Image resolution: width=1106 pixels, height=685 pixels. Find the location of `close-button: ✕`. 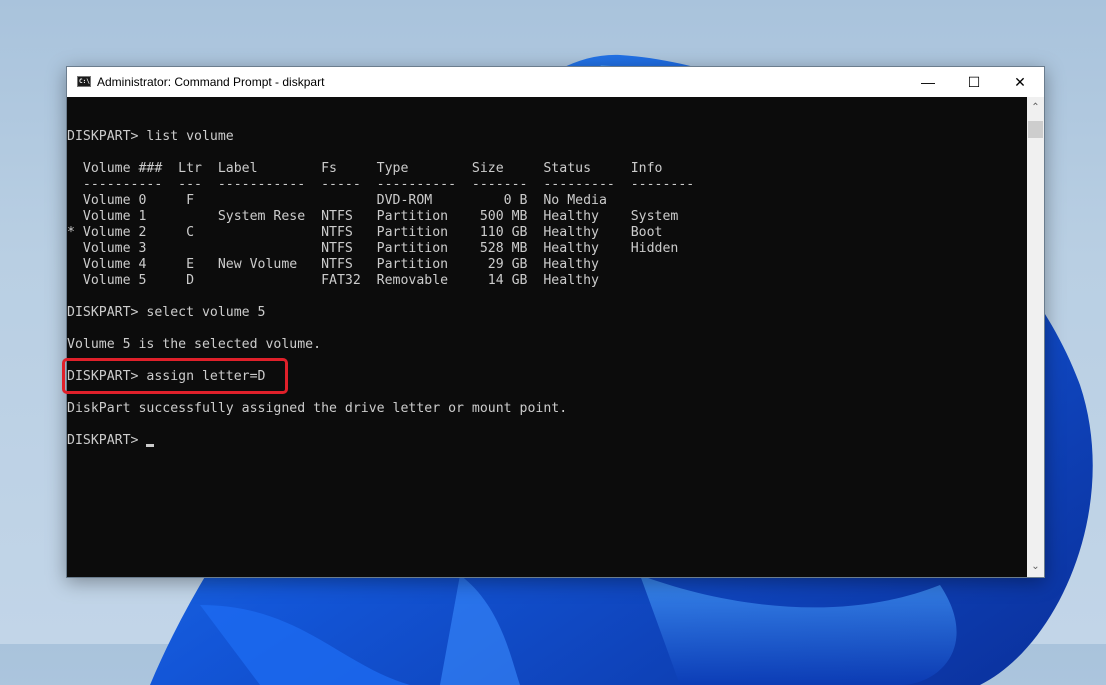

close-button: ✕ is located at coordinates (1020, 82).